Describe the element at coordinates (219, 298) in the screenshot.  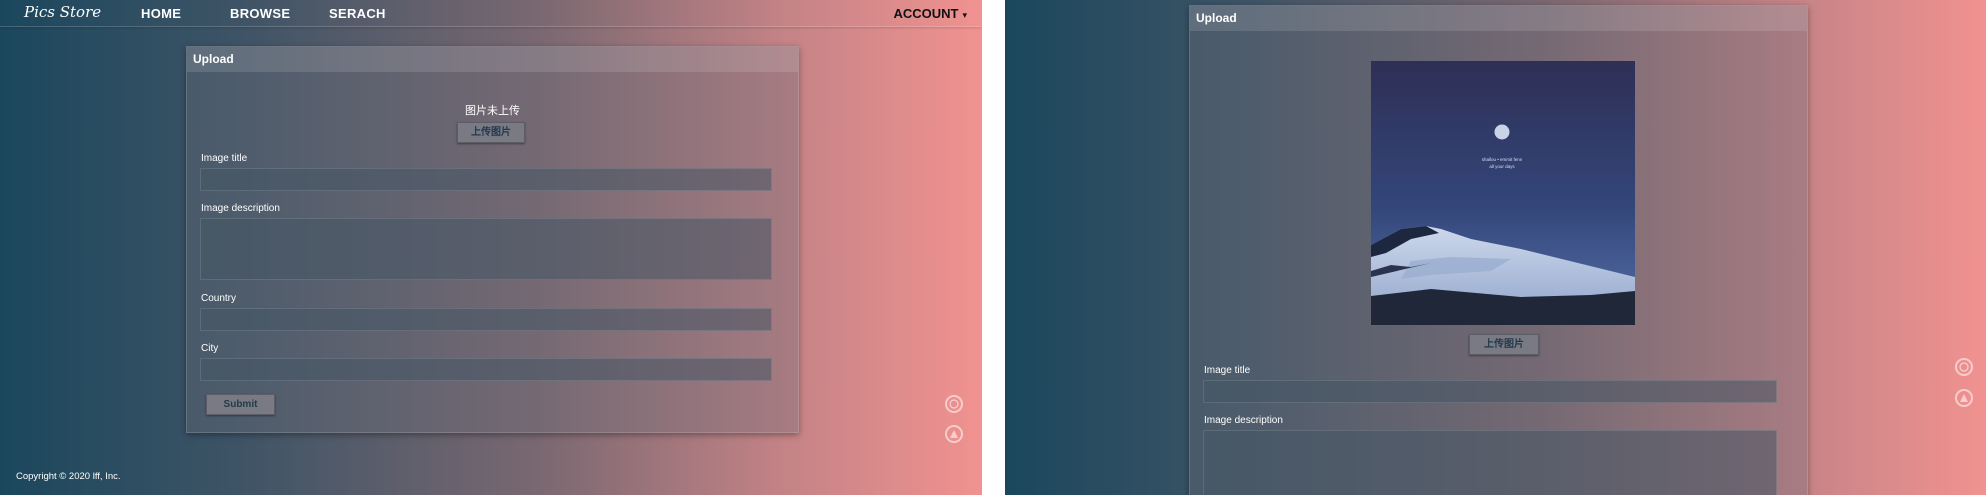
I see `country-label: Country` at that location.